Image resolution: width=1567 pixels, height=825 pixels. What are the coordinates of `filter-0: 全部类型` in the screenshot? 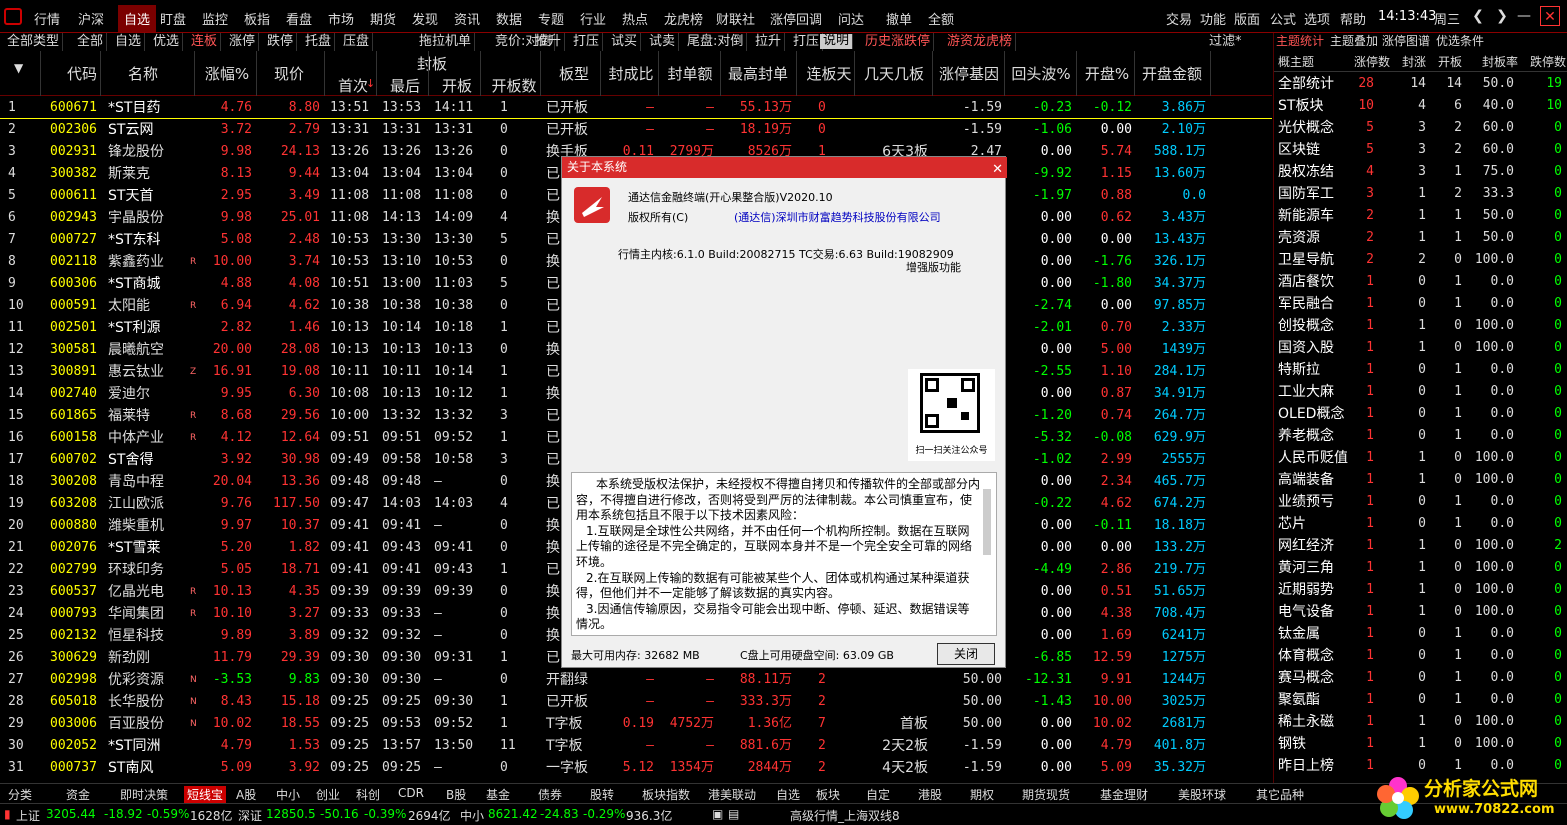 It's located at (34, 42).